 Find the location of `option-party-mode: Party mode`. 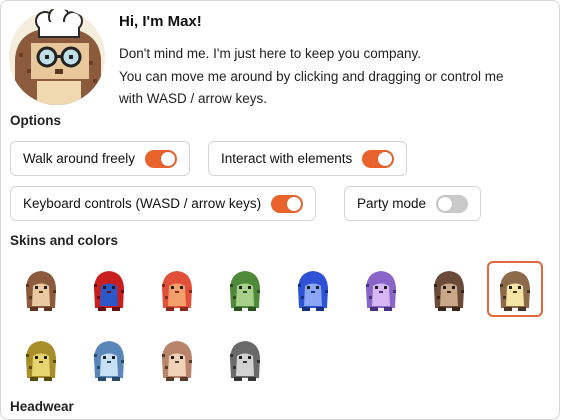

option-party-mode: Party mode is located at coordinates (413, 203).